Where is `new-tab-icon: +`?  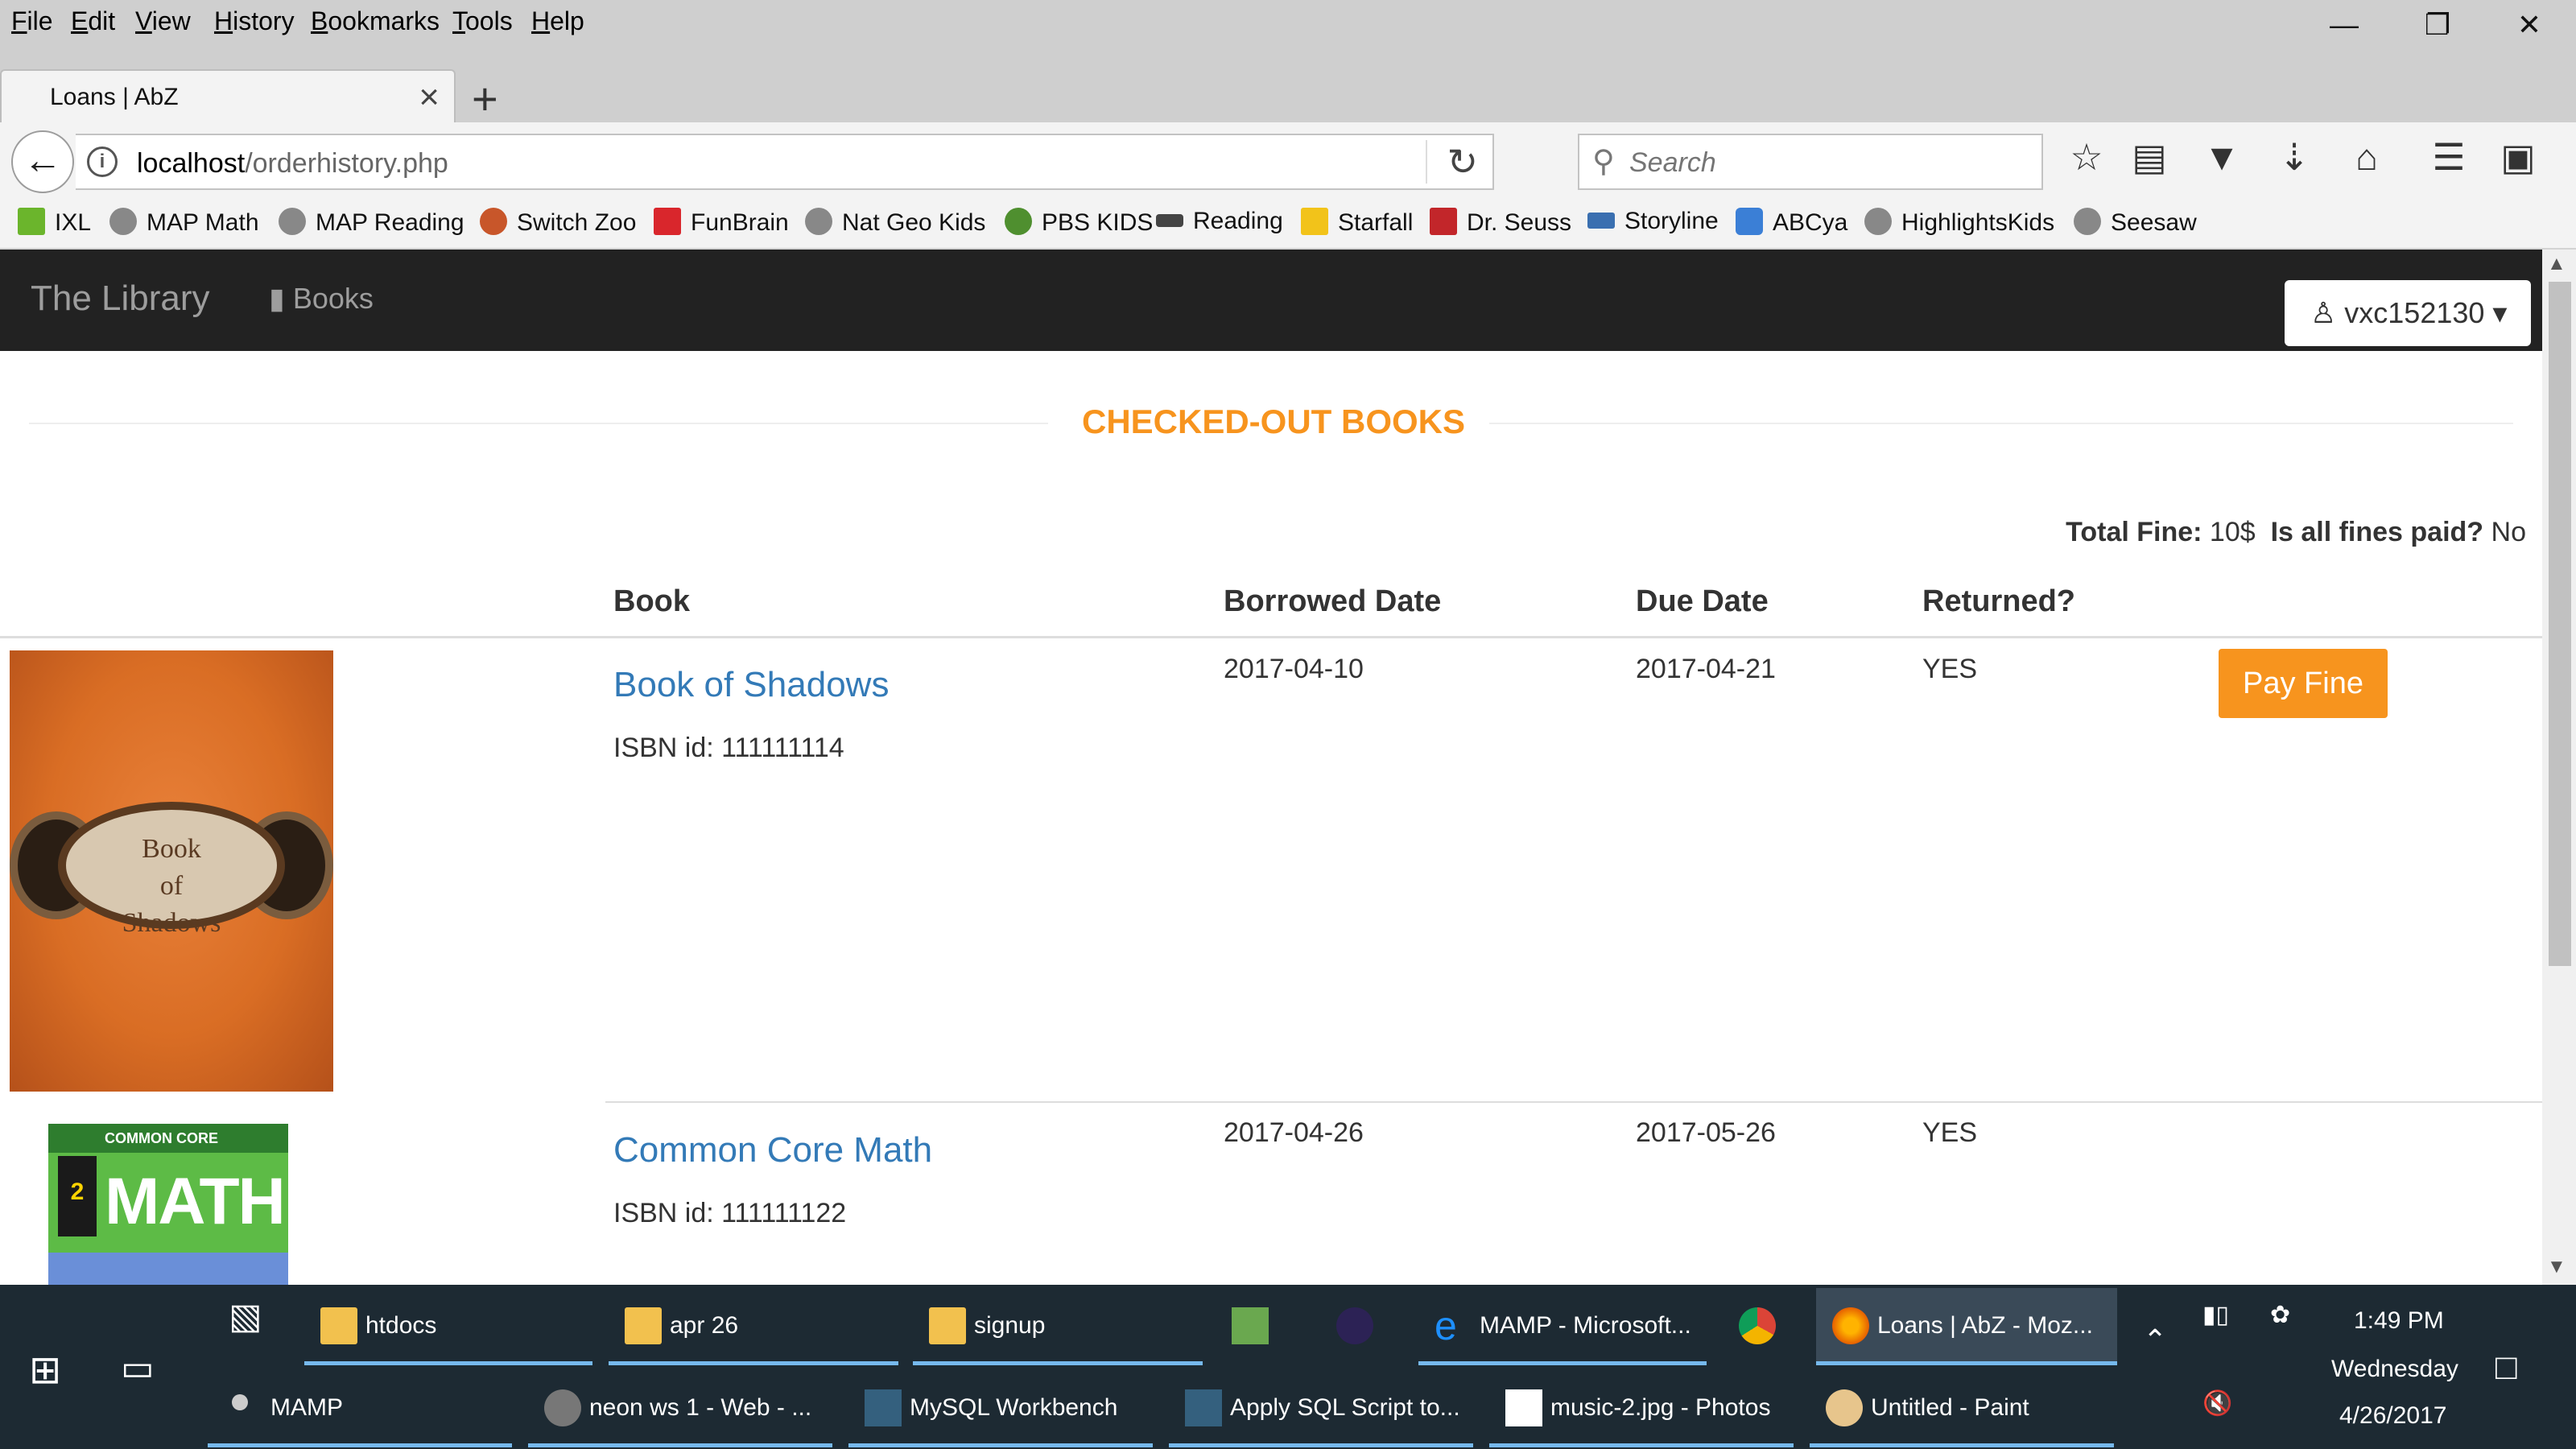
new-tab-icon: + is located at coordinates (485, 98).